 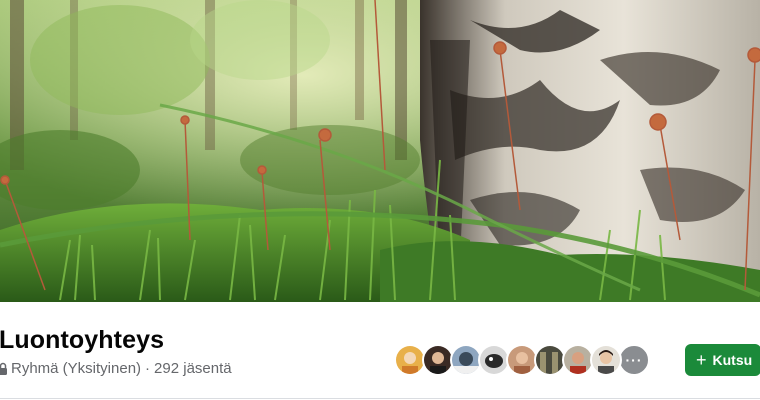 I want to click on member-count: 292 jäsentä, so click(x=193, y=368).